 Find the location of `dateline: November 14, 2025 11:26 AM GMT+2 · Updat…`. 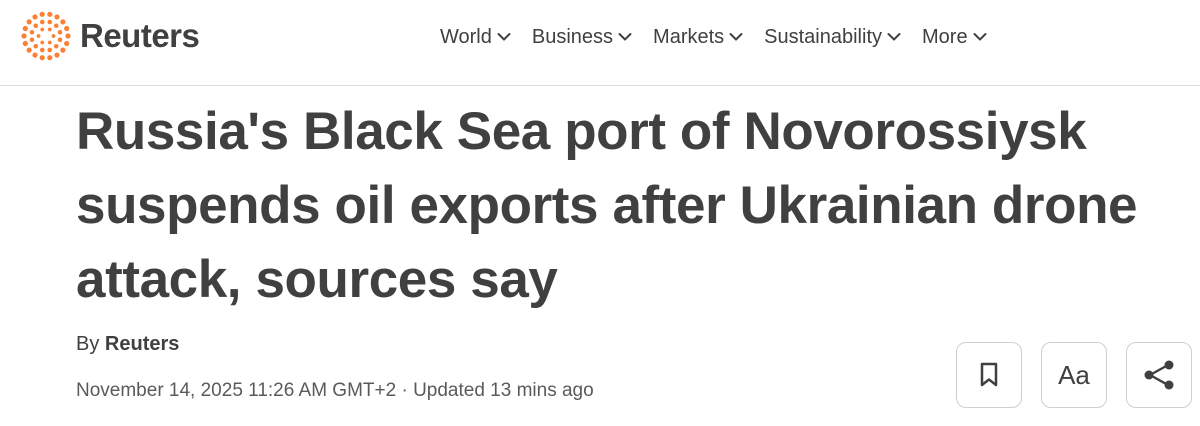

dateline: November 14, 2025 11:26 AM GMT+2 · Updat… is located at coordinates (335, 390).